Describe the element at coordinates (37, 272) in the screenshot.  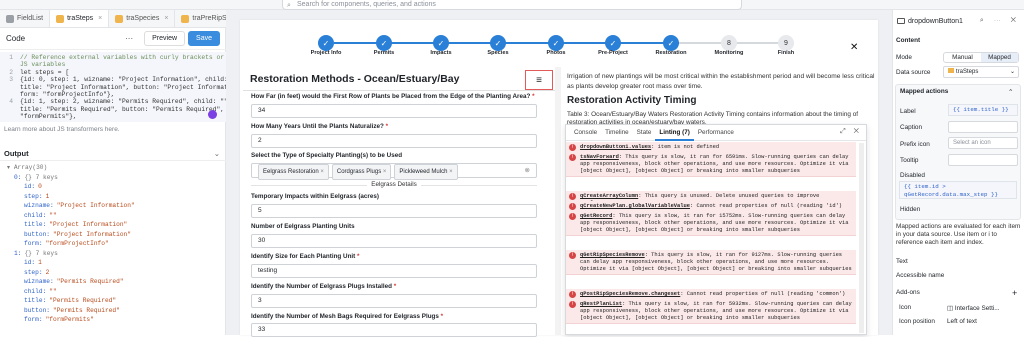
I see `output-row: step: 2` at that location.